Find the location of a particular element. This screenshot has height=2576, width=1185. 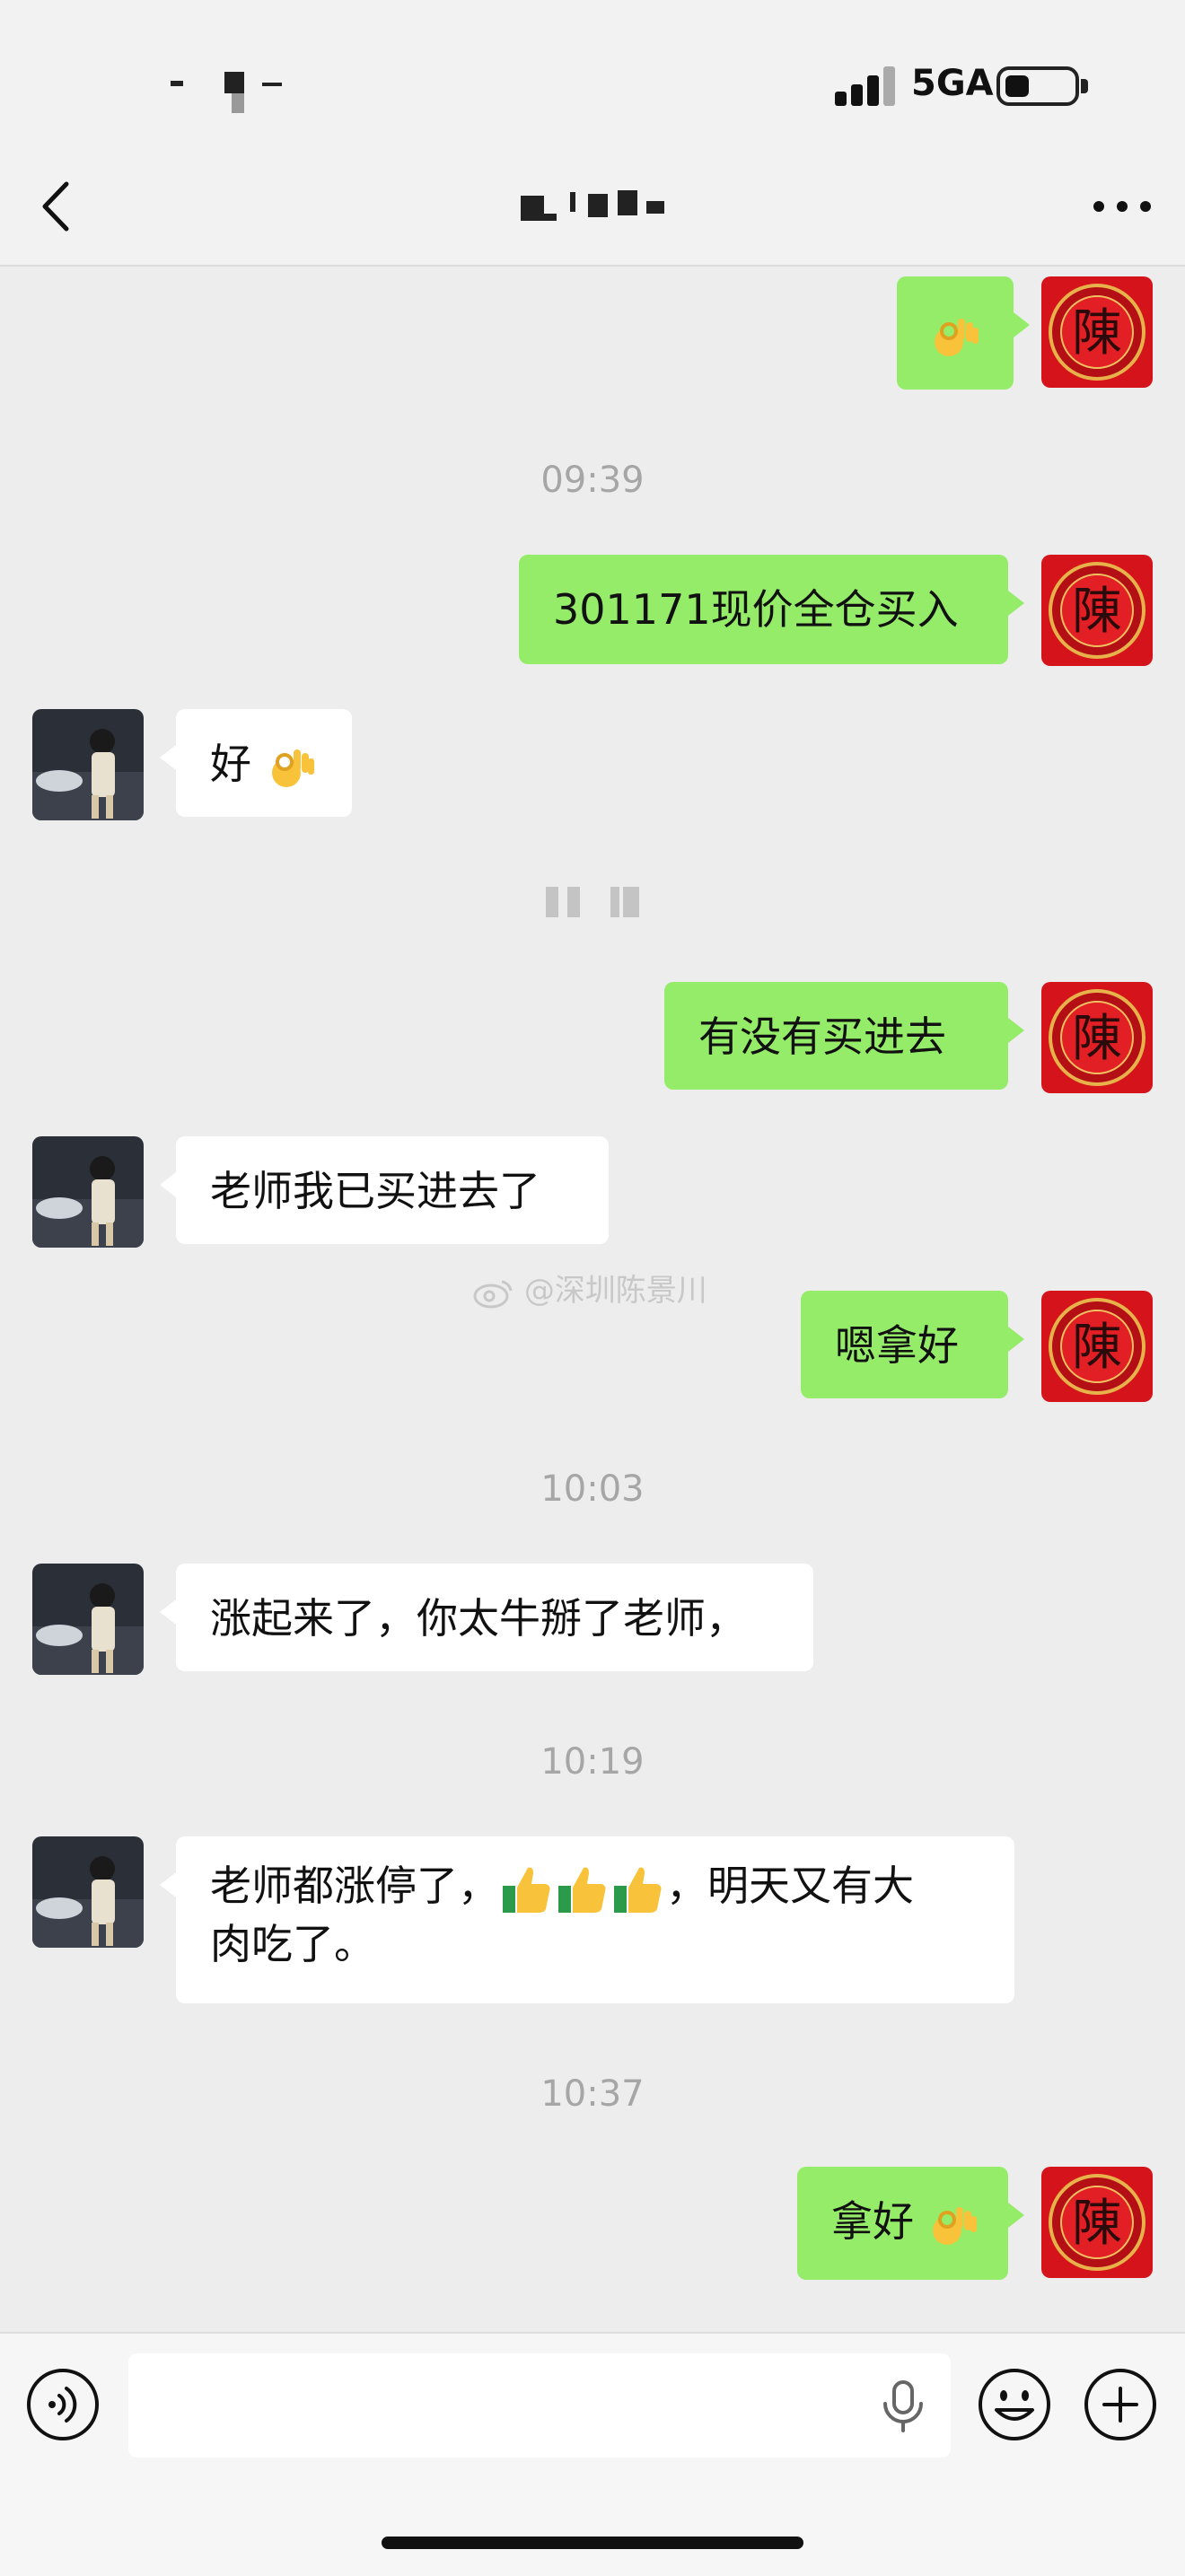

network-type-label: 5GA is located at coordinates (952, 83).